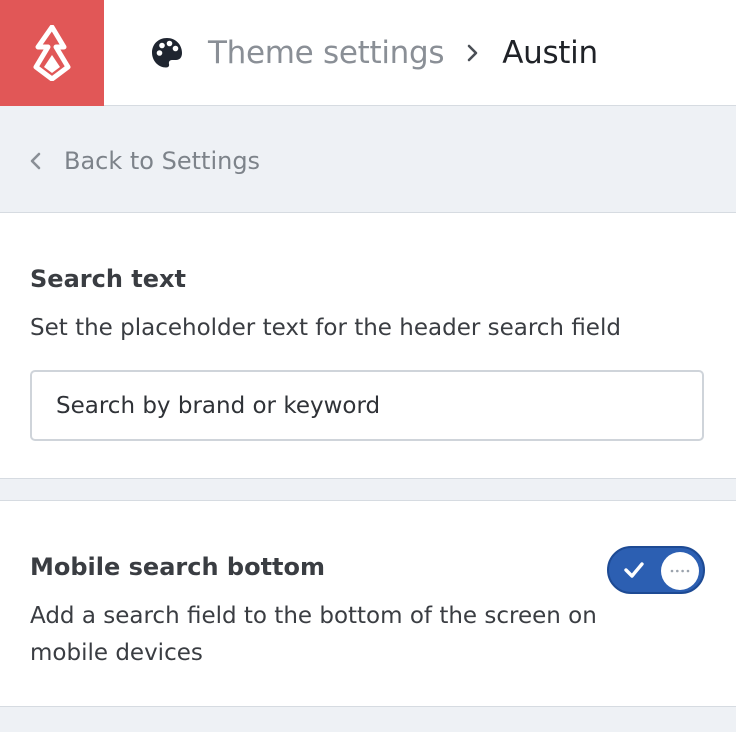 The width and height of the screenshot is (736, 732). I want to click on mobile-search-toggle, so click(656, 570).